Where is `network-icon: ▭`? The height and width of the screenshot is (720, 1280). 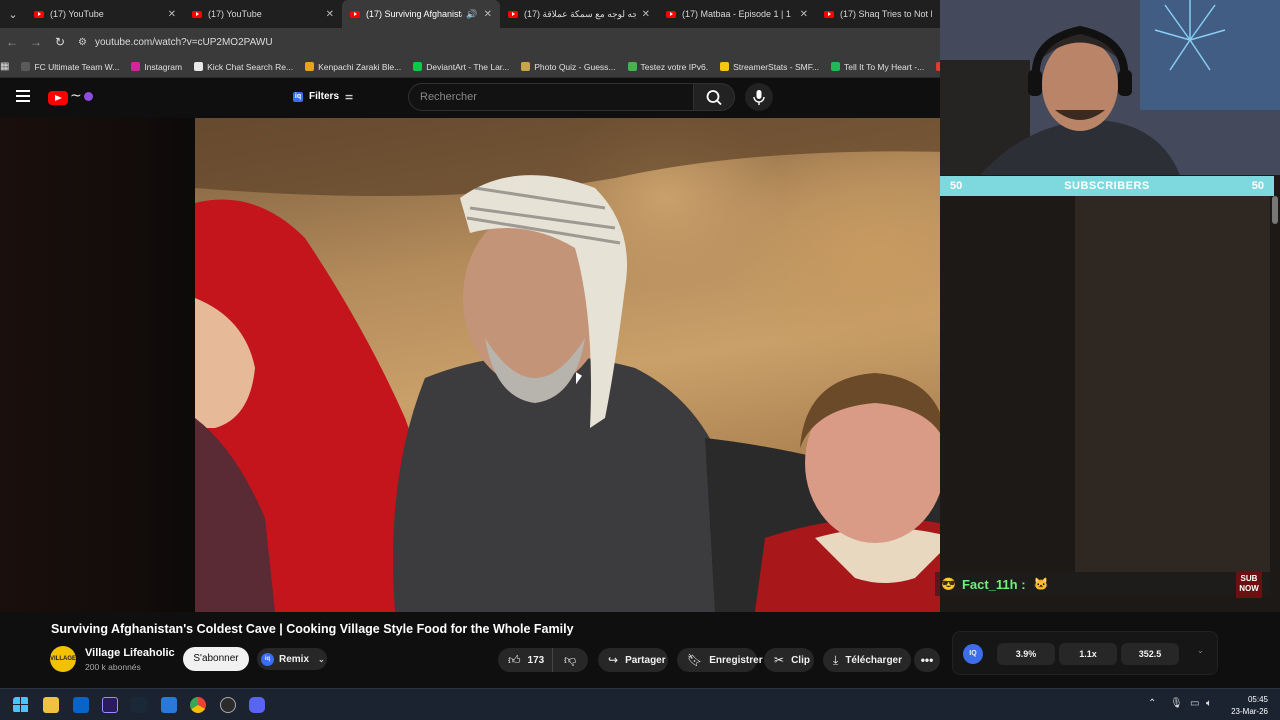
network-icon: ▭ is located at coordinates (1194, 703).